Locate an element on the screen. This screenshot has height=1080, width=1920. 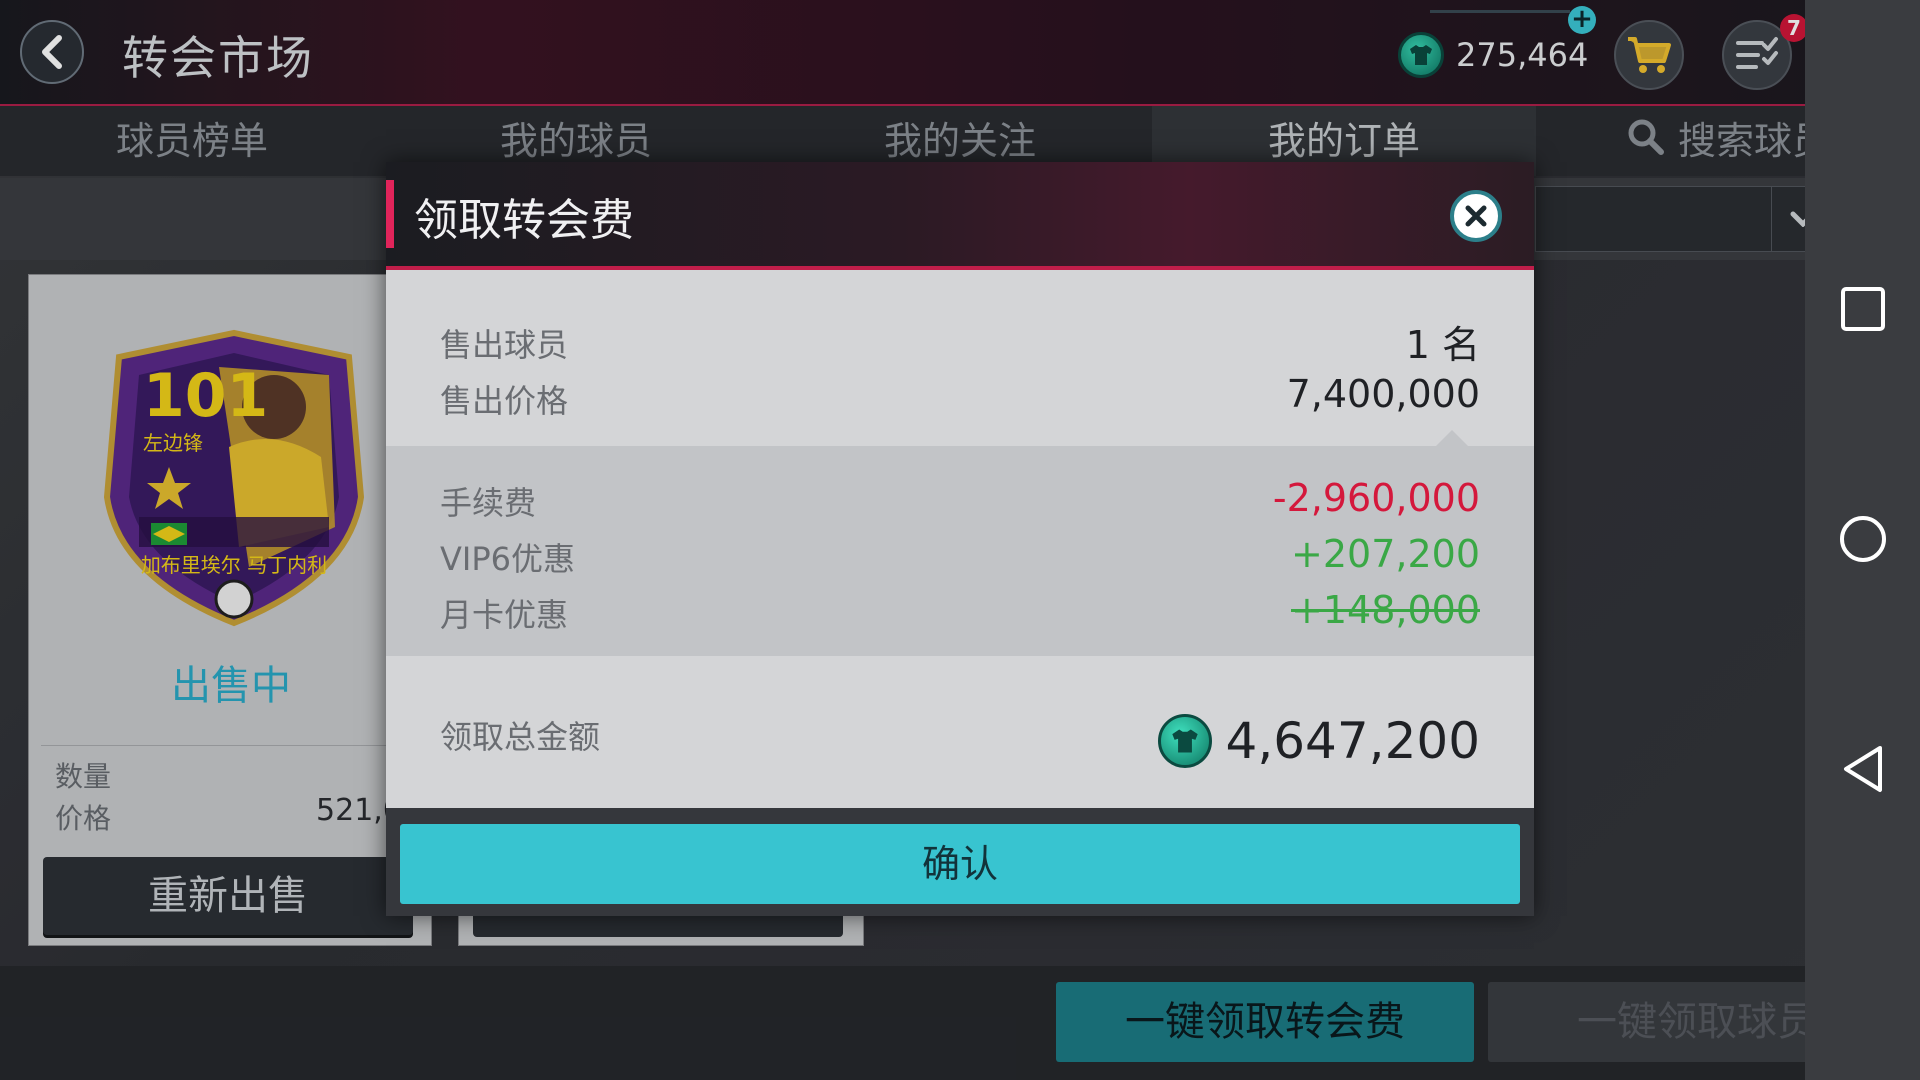
square-icon is located at coordinates (1863, 309).